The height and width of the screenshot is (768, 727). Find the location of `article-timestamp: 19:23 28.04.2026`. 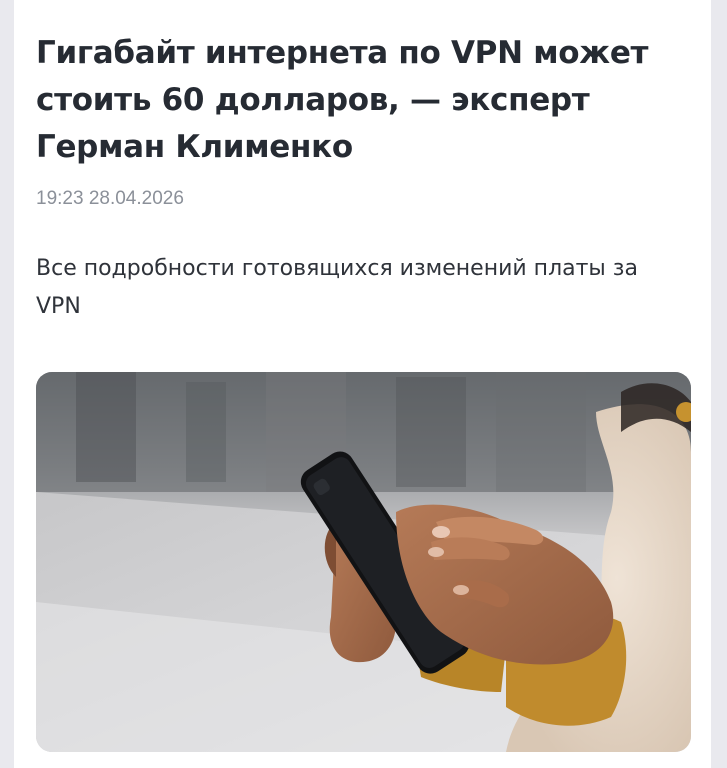

article-timestamp: 19:23 28.04.2026 is located at coordinates (110, 198).